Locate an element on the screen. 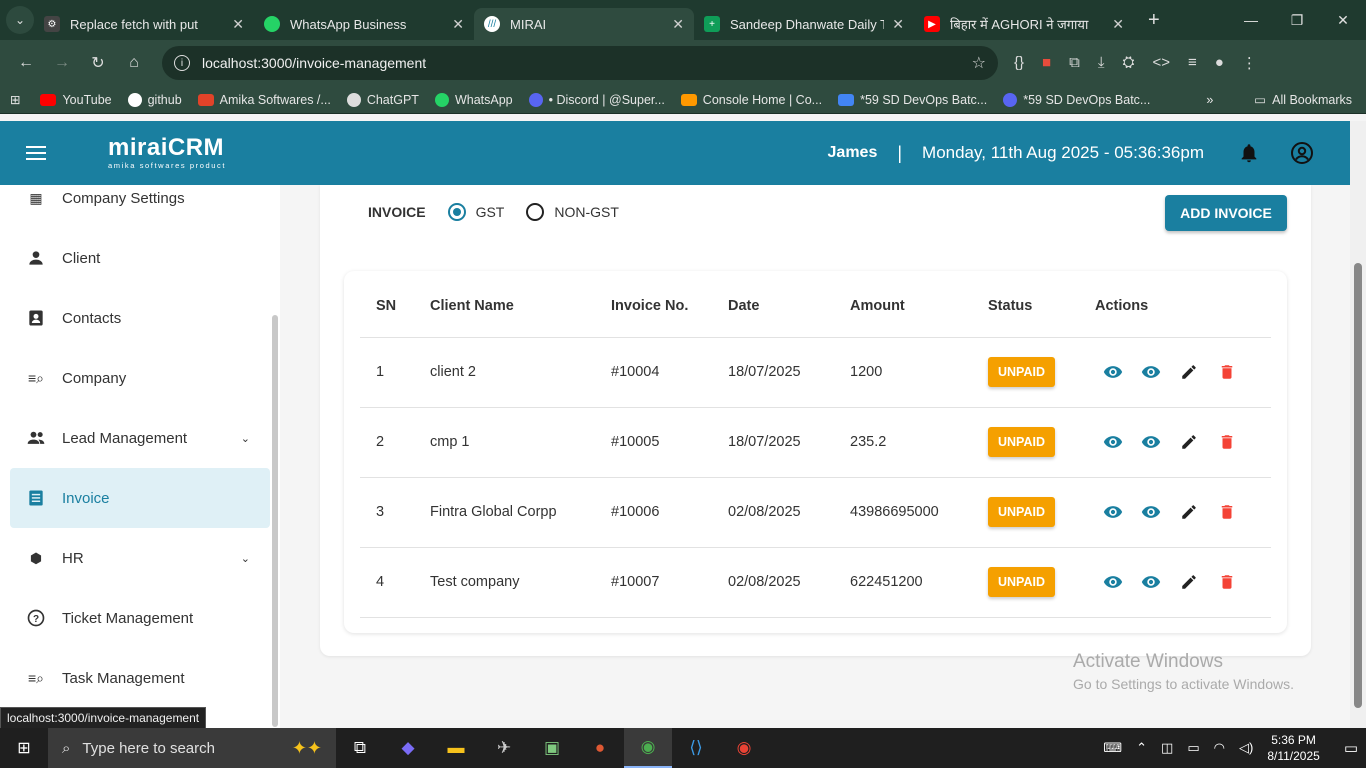 This screenshot has width=1366, height=768. media-icon: ≡ is located at coordinates (1192, 63).